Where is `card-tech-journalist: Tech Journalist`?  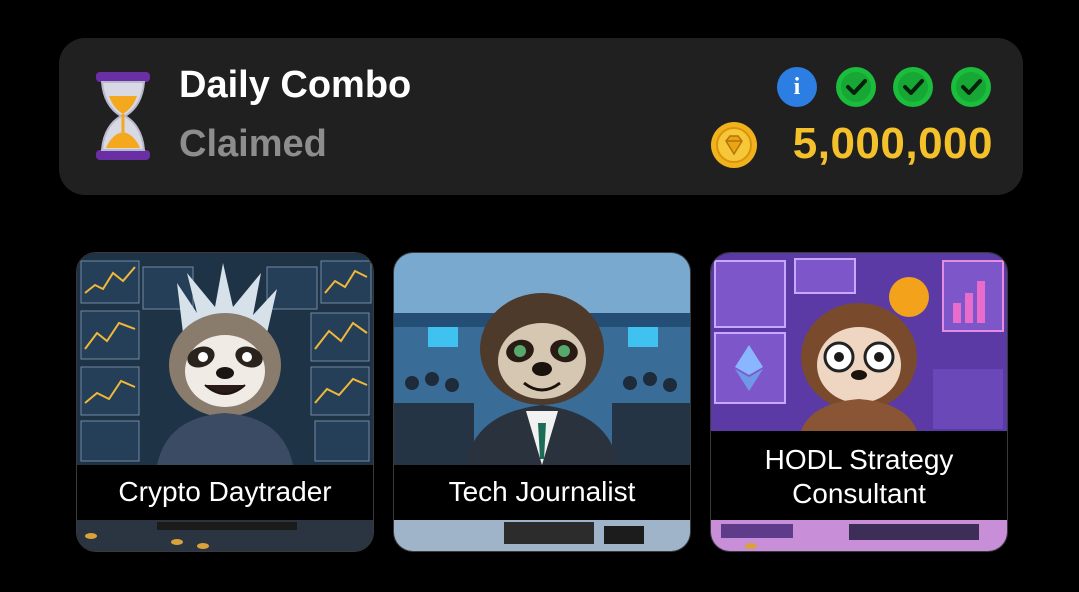
card-tech-journalist: Tech Journalist is located at coordinates (542, 402).